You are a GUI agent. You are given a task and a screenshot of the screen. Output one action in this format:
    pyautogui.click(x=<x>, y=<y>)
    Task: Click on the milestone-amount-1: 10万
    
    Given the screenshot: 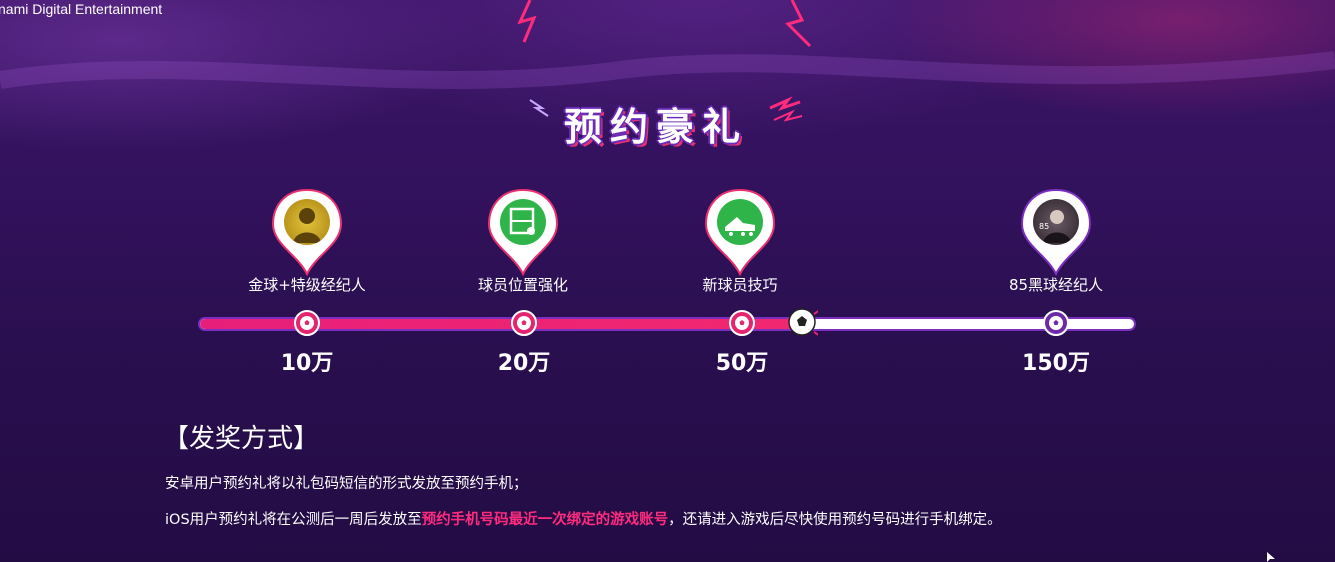 What is the action you would take?
    pyautogui.click(x=307, y=363)
    